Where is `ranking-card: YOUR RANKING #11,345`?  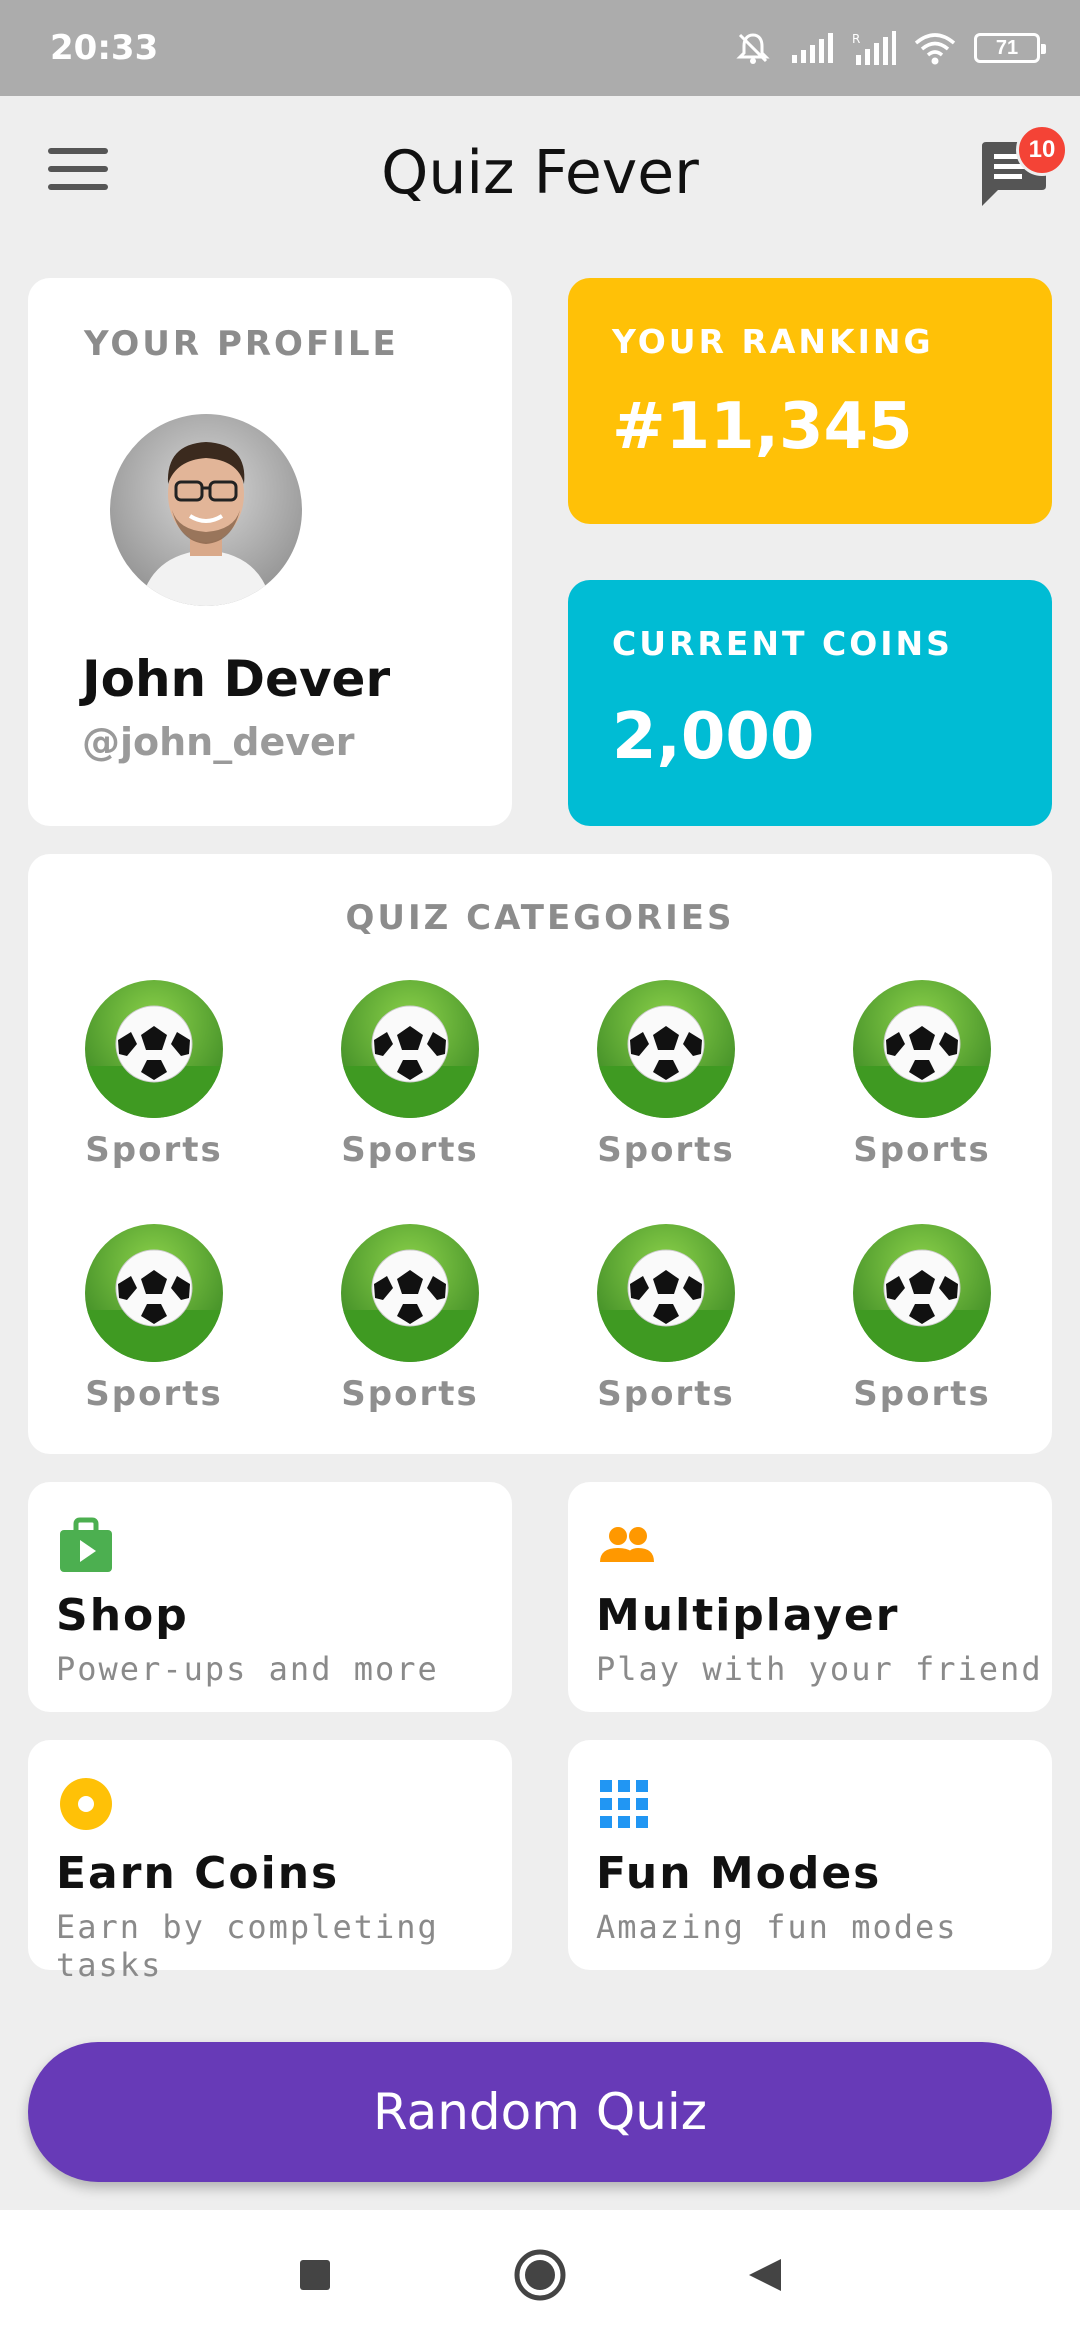
ranking-card: YOUR RANKING #11,345 is located at coordinates (810, 401).